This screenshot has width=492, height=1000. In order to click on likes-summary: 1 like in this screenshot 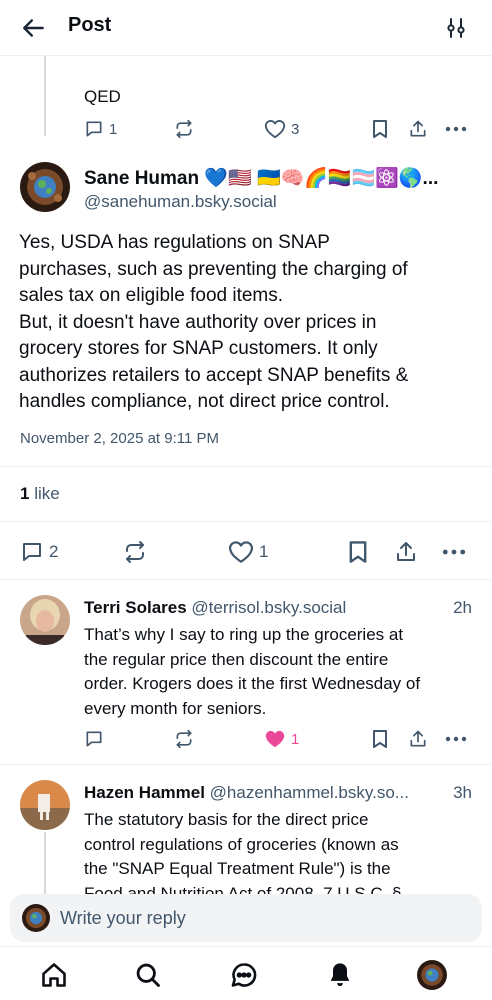, I will do `click(40, 494)`.